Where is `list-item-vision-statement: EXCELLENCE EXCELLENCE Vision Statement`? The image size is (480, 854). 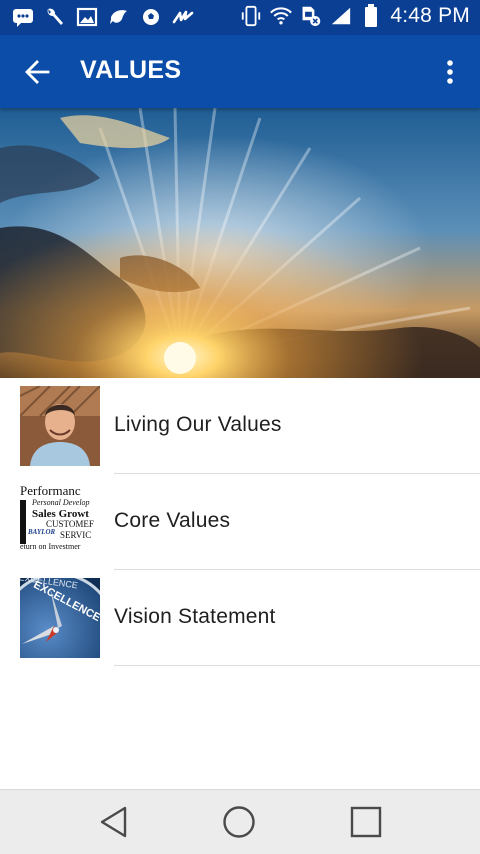
list-item-vision-statement: EXCELLENCE EXCELLENCE Vision Statement is located at coordinates (240, 618).